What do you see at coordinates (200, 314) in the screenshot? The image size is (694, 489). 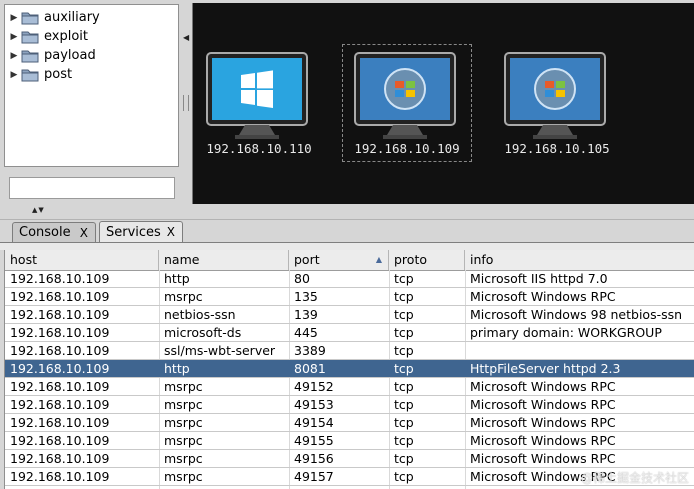 I see `cell-name: netbios-ssn` at bounding box center [200, 314].